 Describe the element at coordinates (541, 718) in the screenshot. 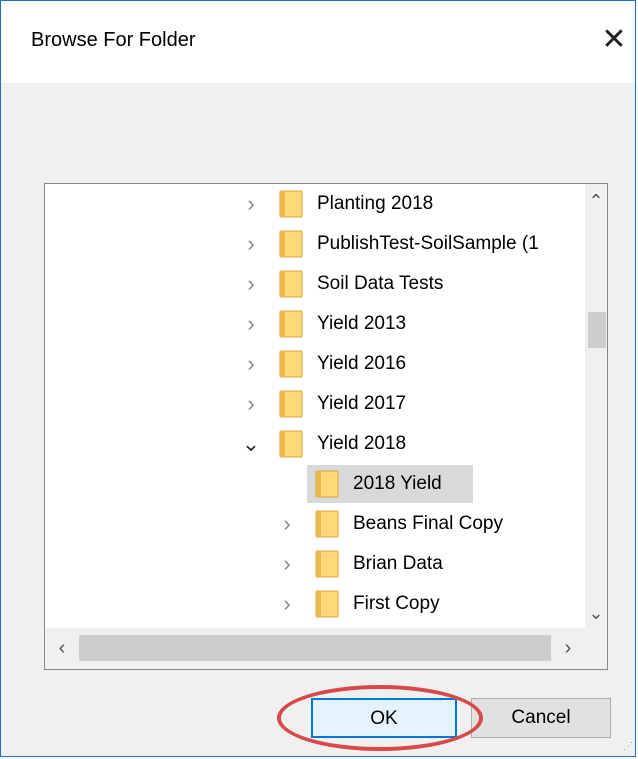

I see `cancel-button: Cancel` at that location.